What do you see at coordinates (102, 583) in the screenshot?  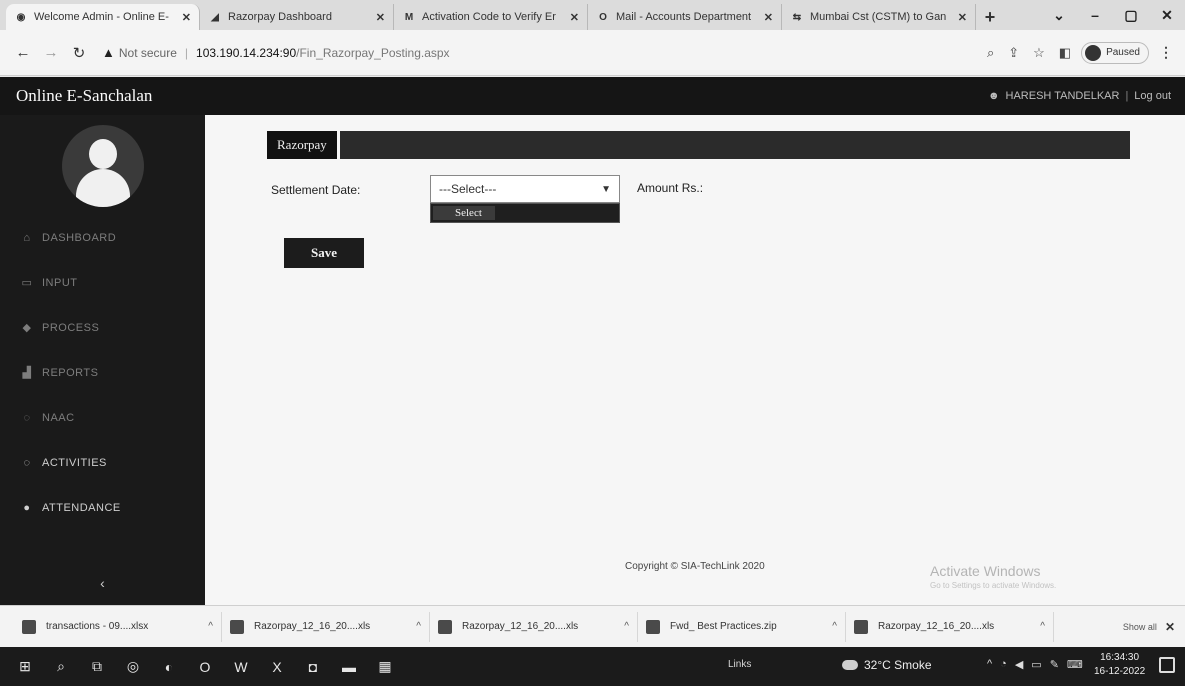 I see `collapse-sidebar-icon: ‹` at bounding box center [102, 583].